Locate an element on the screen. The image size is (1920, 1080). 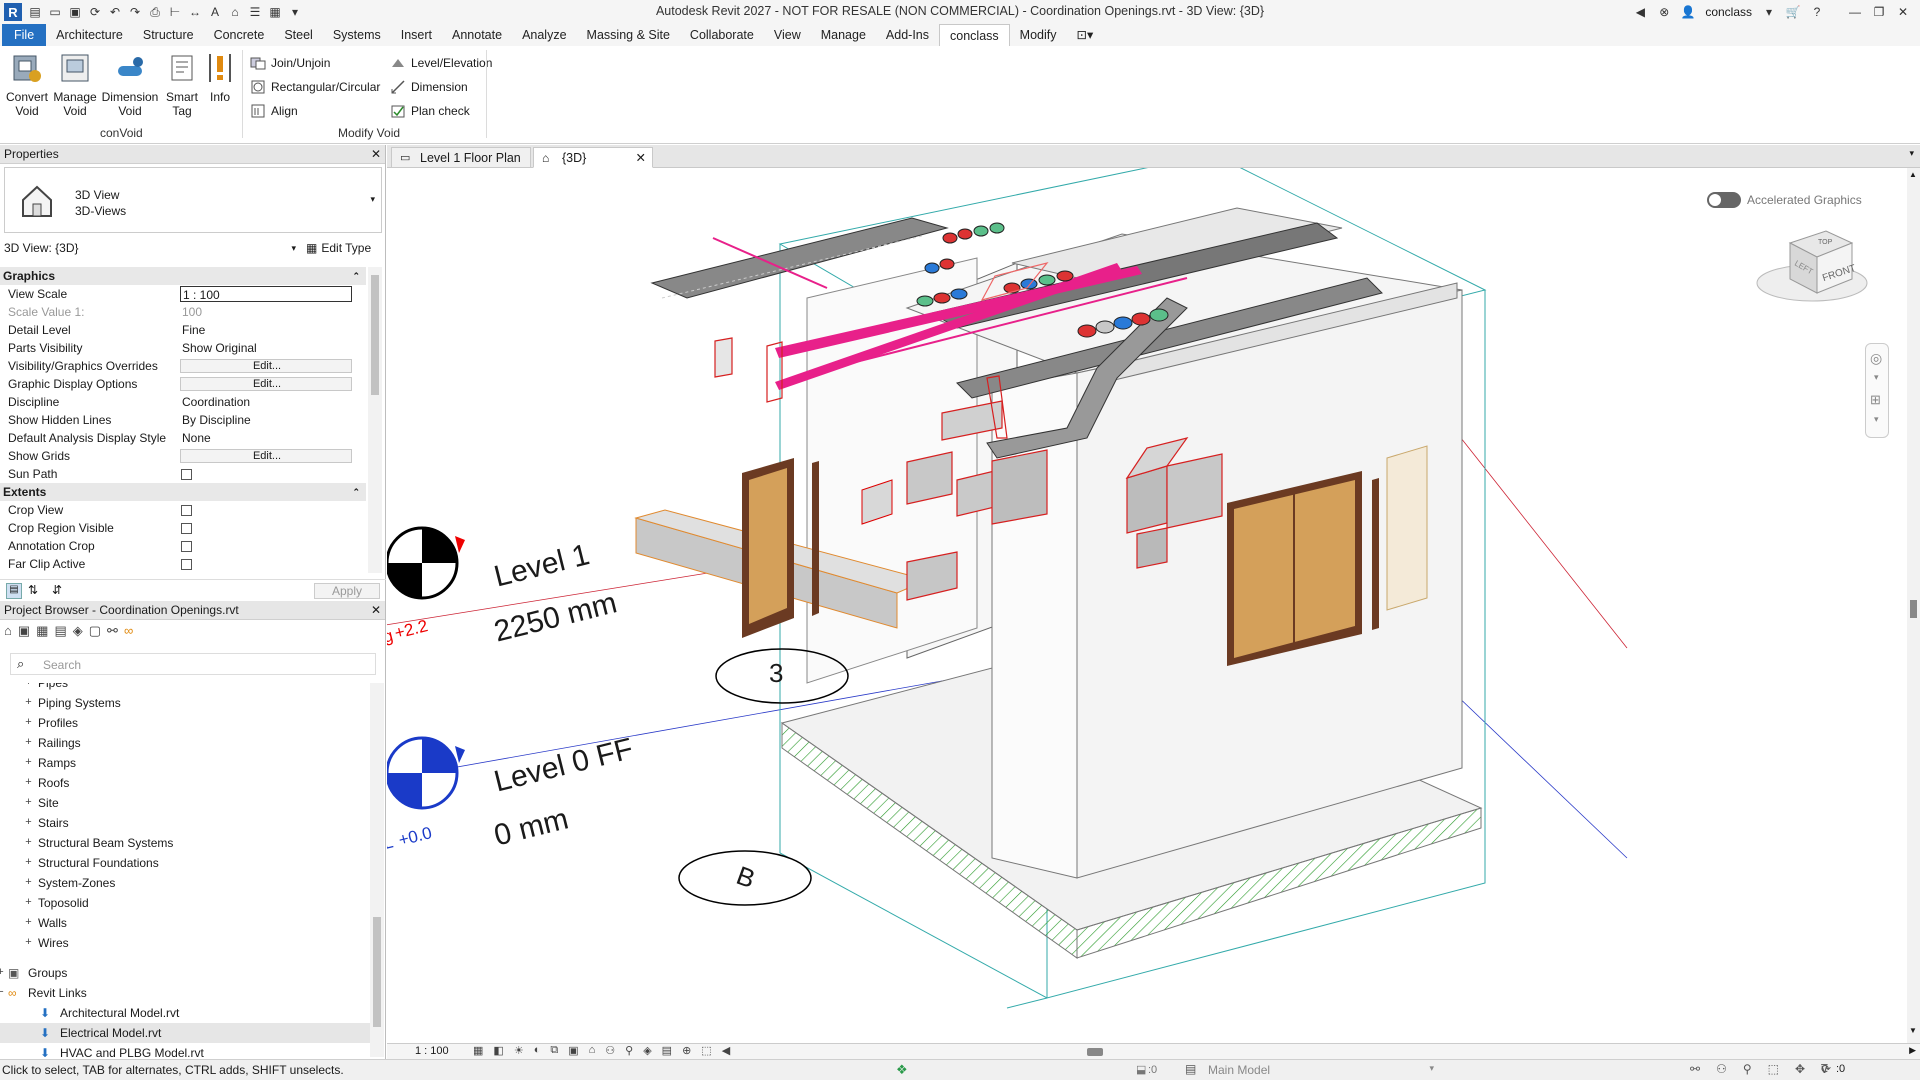
property-value: None is located at coordinates (266, 438).